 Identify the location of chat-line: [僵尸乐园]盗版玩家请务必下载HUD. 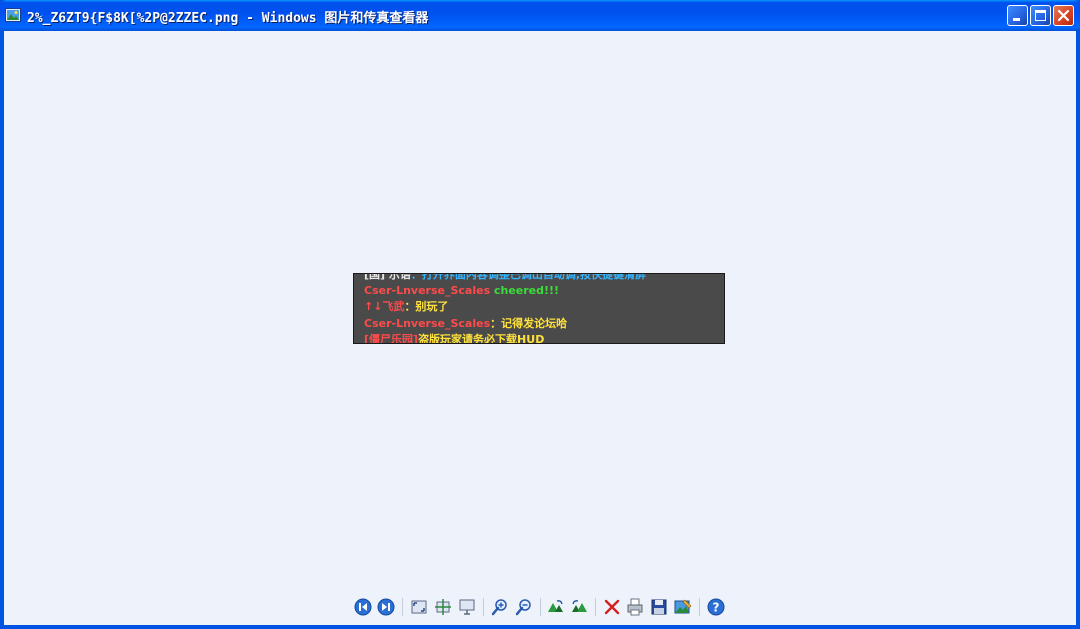
(454, 338).